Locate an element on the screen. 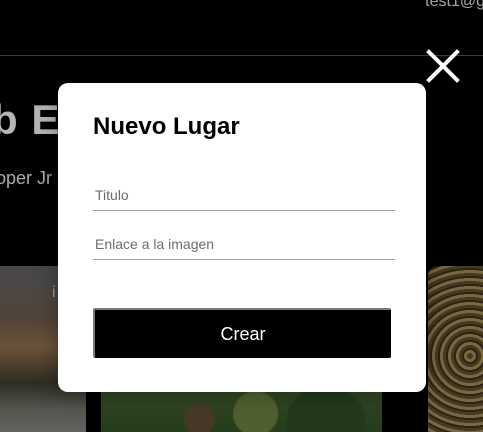 This screenshot has height=432, width=483. place-title-input is located at coordinates (244, 196).